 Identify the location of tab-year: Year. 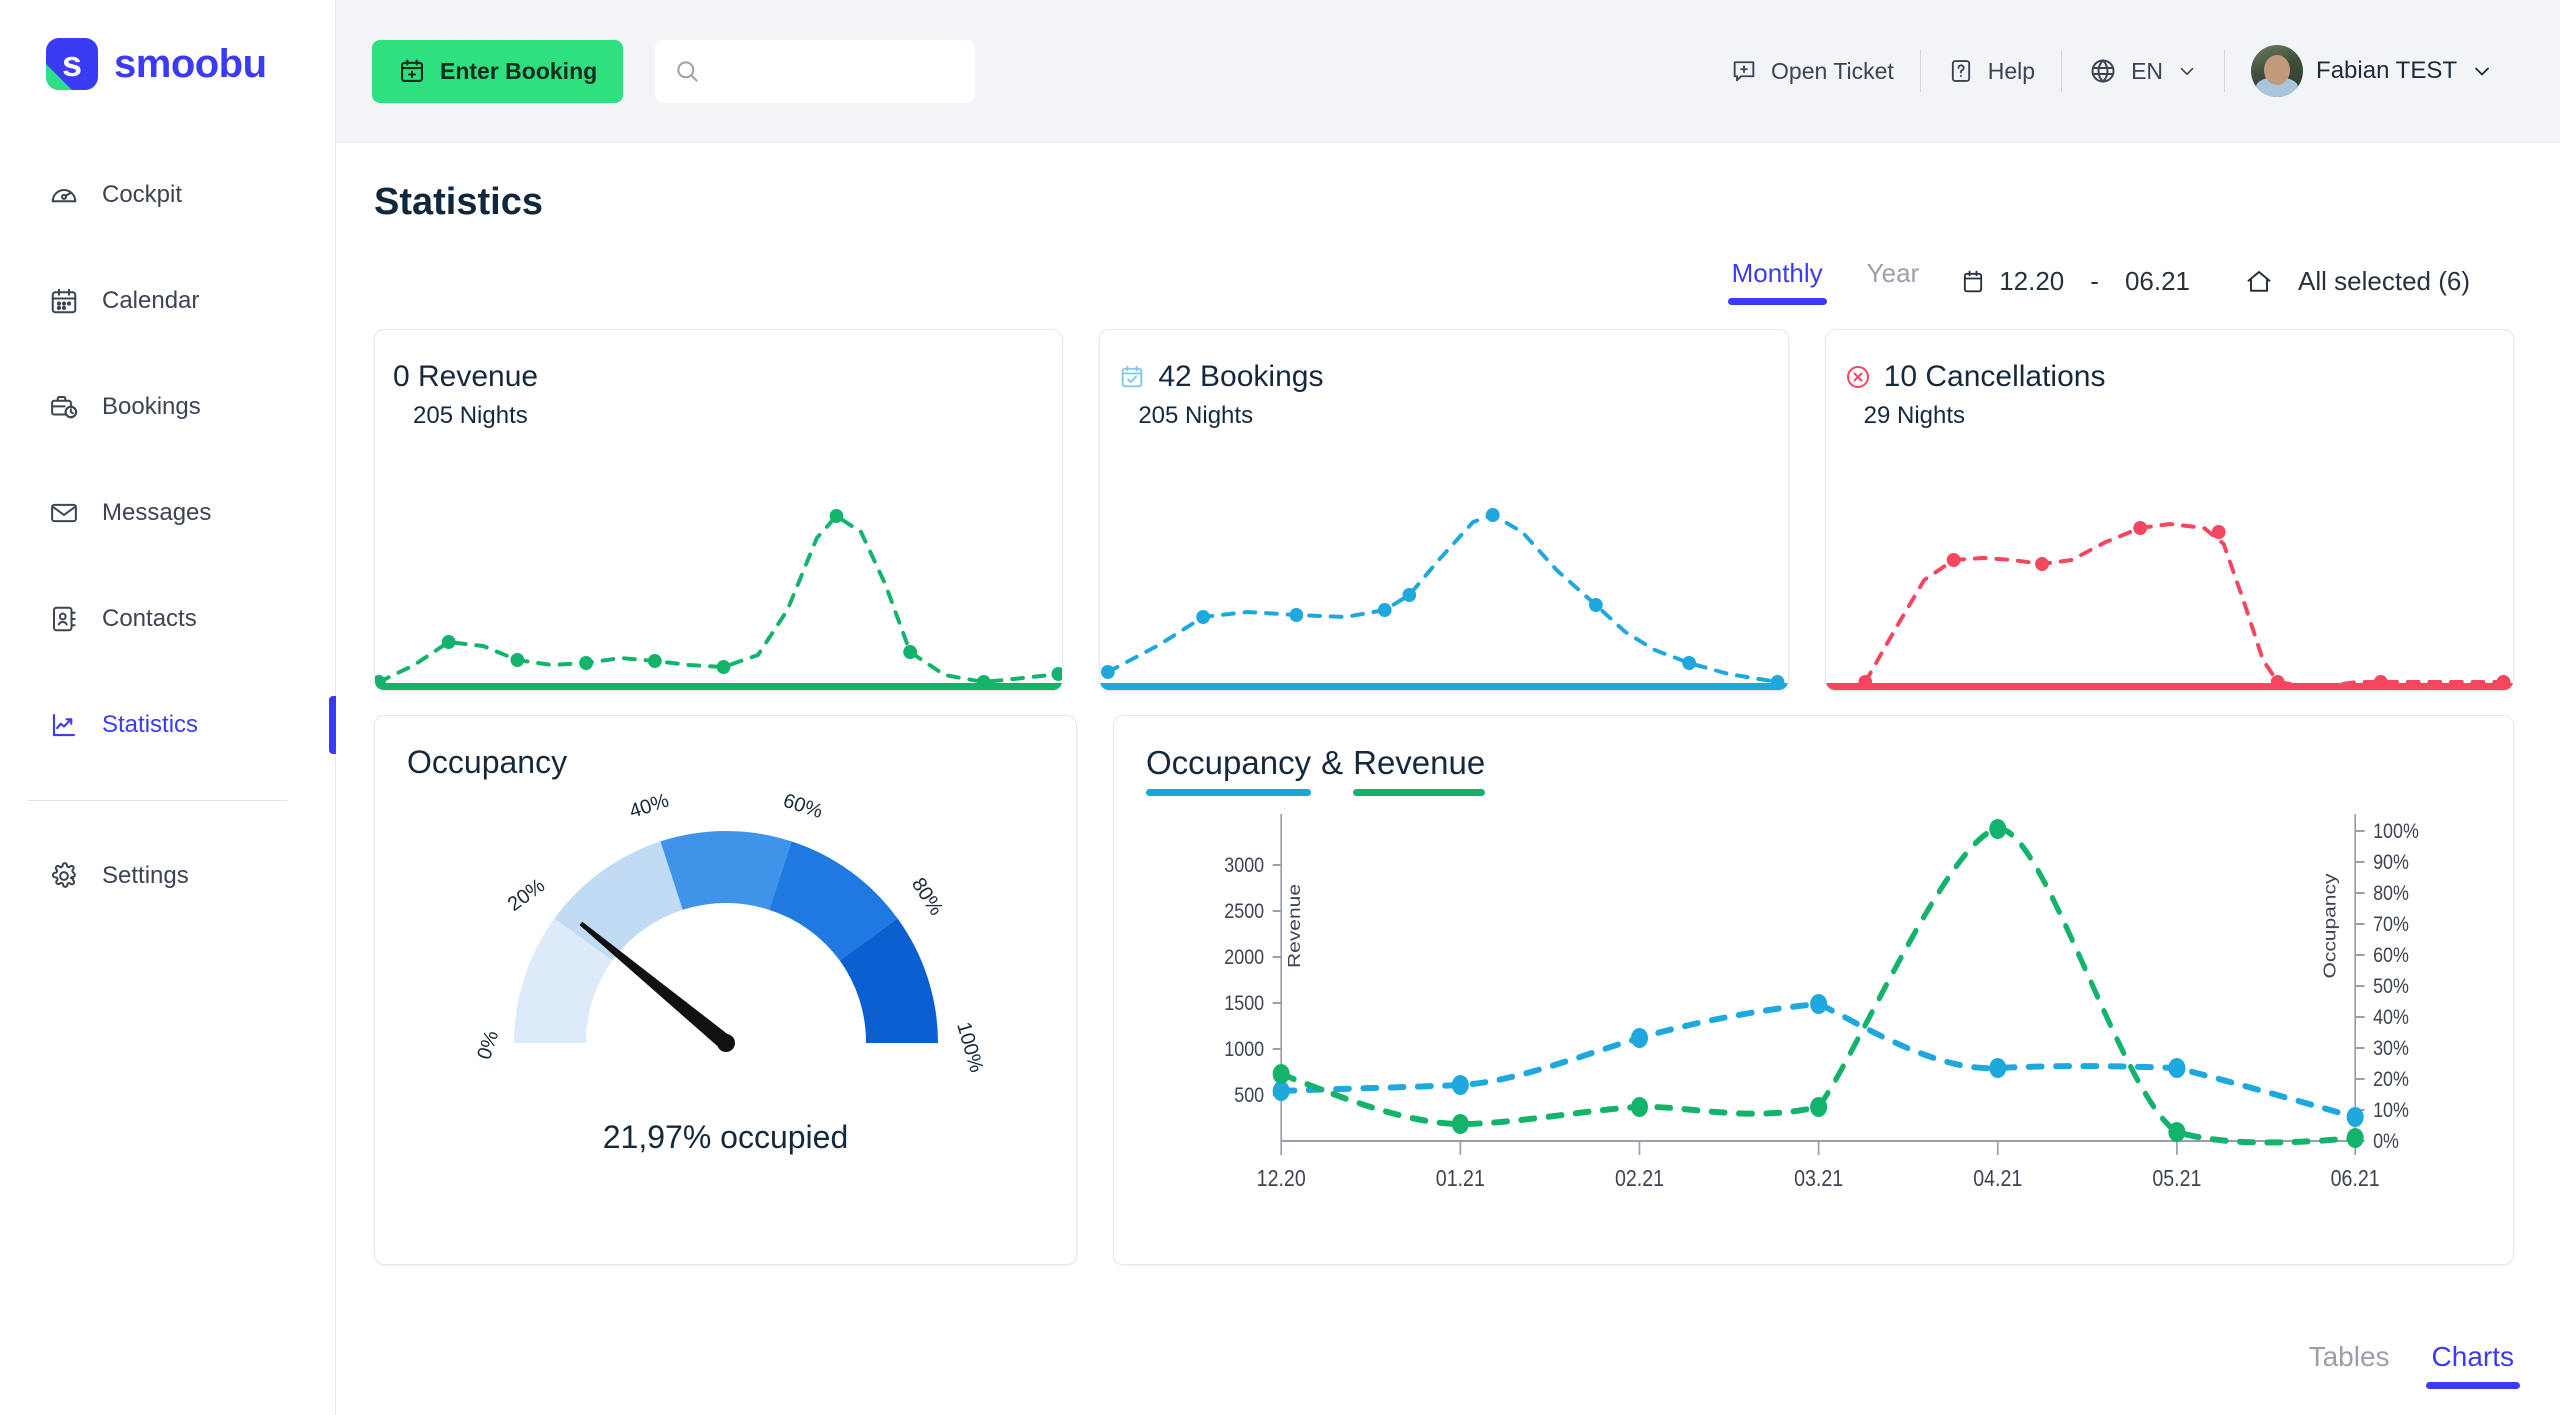
(1893, 281).